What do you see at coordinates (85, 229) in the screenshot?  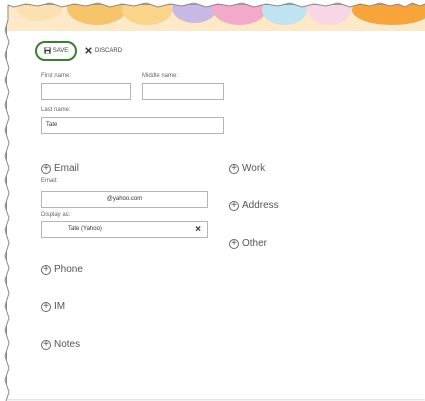 I see `display-as-value: Tate (Yahoo)` at bounding box center [85, 229].